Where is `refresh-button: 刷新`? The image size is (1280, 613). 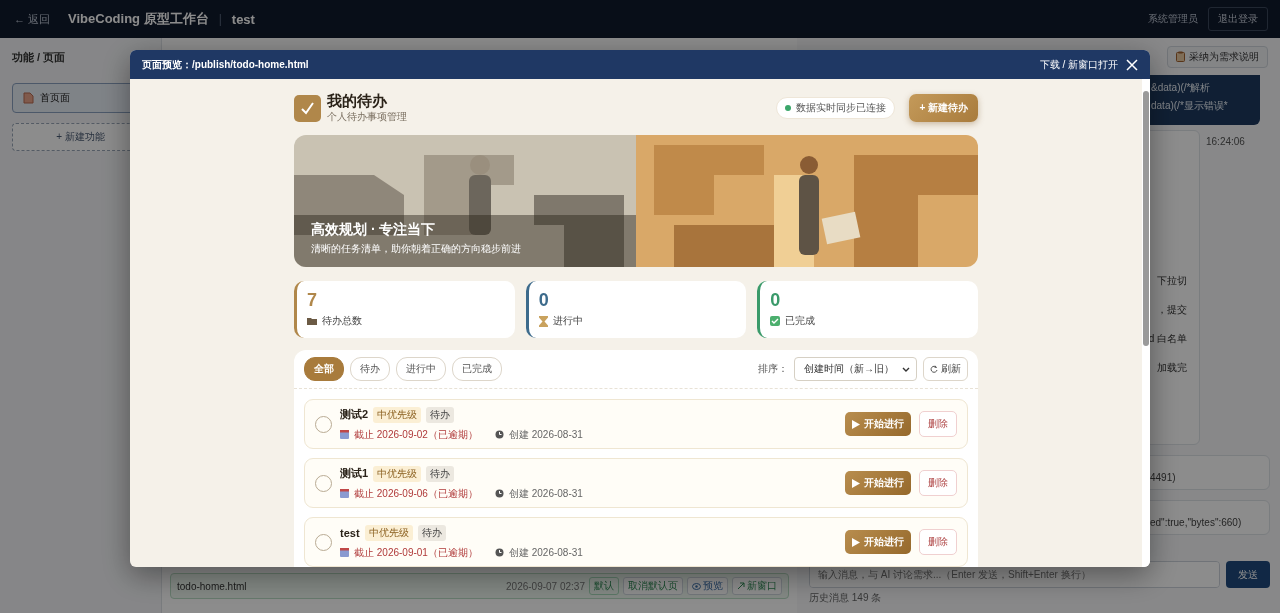 refresh-button: 刷新 is located at coordinates (945, 369).